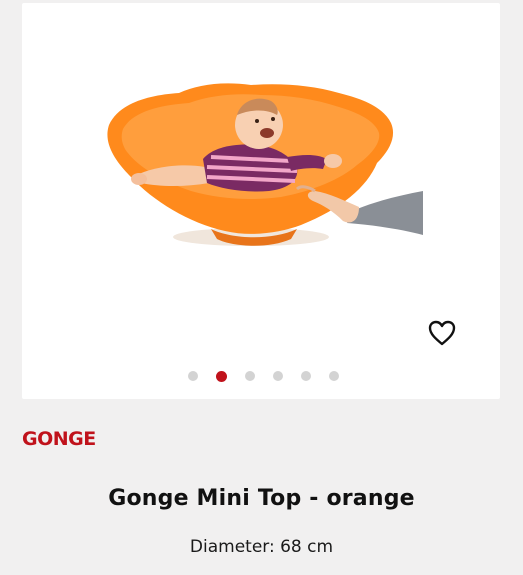 This screenshot has height=575, width=523. What do you see at coordinates (261, 498) in the screenshot?
I see `product-title: Gonge Mini Top - orange` at bounding box center [261, 498].